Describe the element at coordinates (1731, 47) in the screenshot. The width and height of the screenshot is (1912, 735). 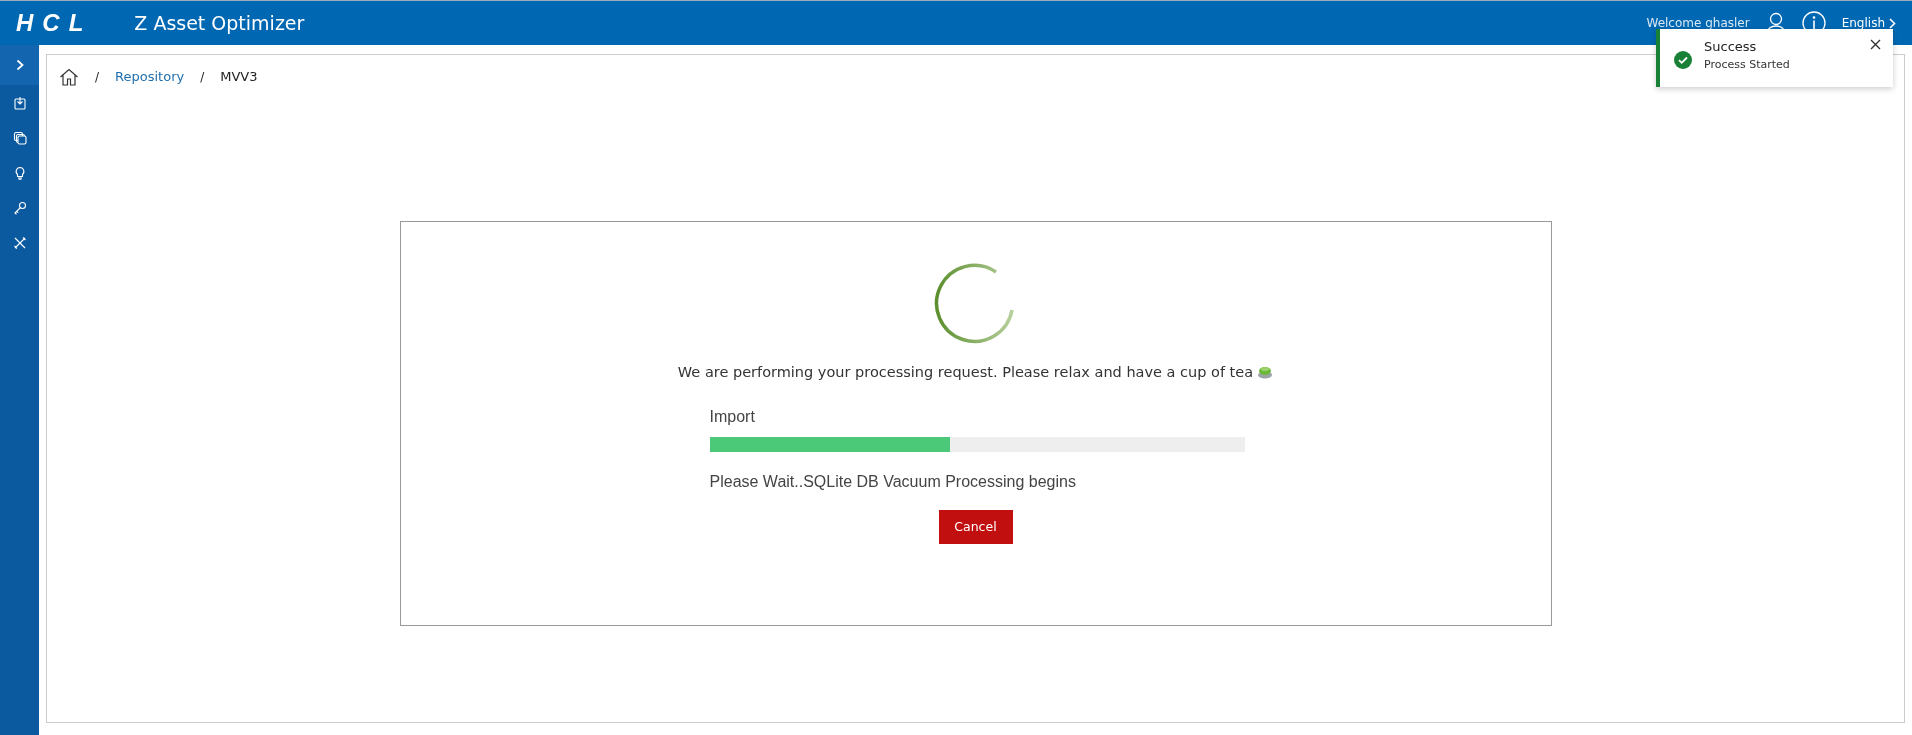
I see `toast-title: Success` at that location.